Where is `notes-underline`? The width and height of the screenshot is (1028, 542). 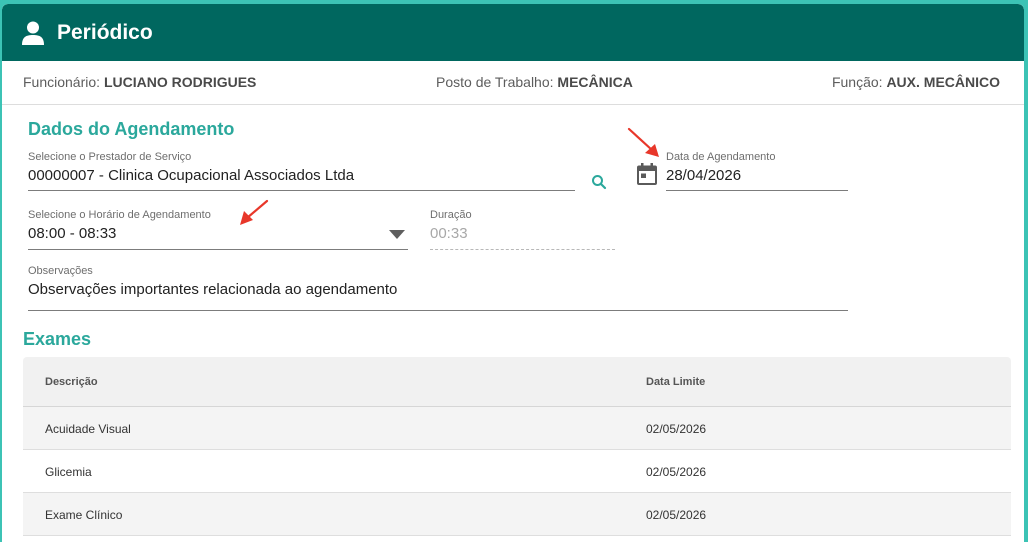
notes-underline is located at coordinates (438, 310).